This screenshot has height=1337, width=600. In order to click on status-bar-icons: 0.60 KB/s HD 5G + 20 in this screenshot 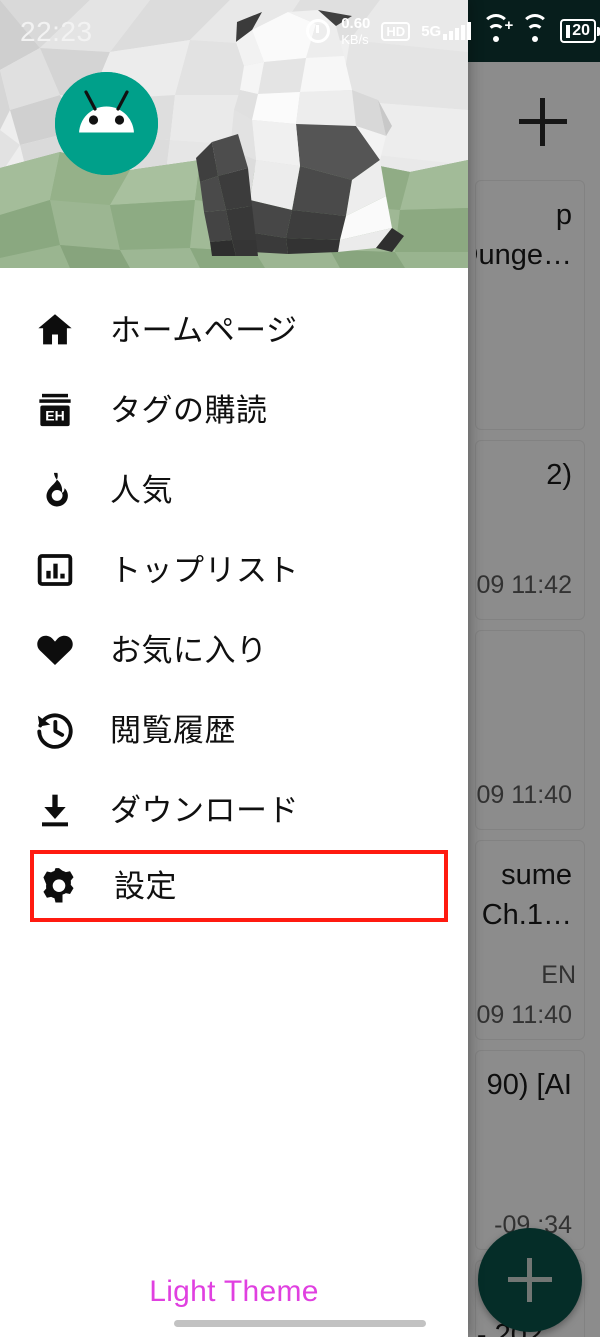, I will do `click(453, 31)`.